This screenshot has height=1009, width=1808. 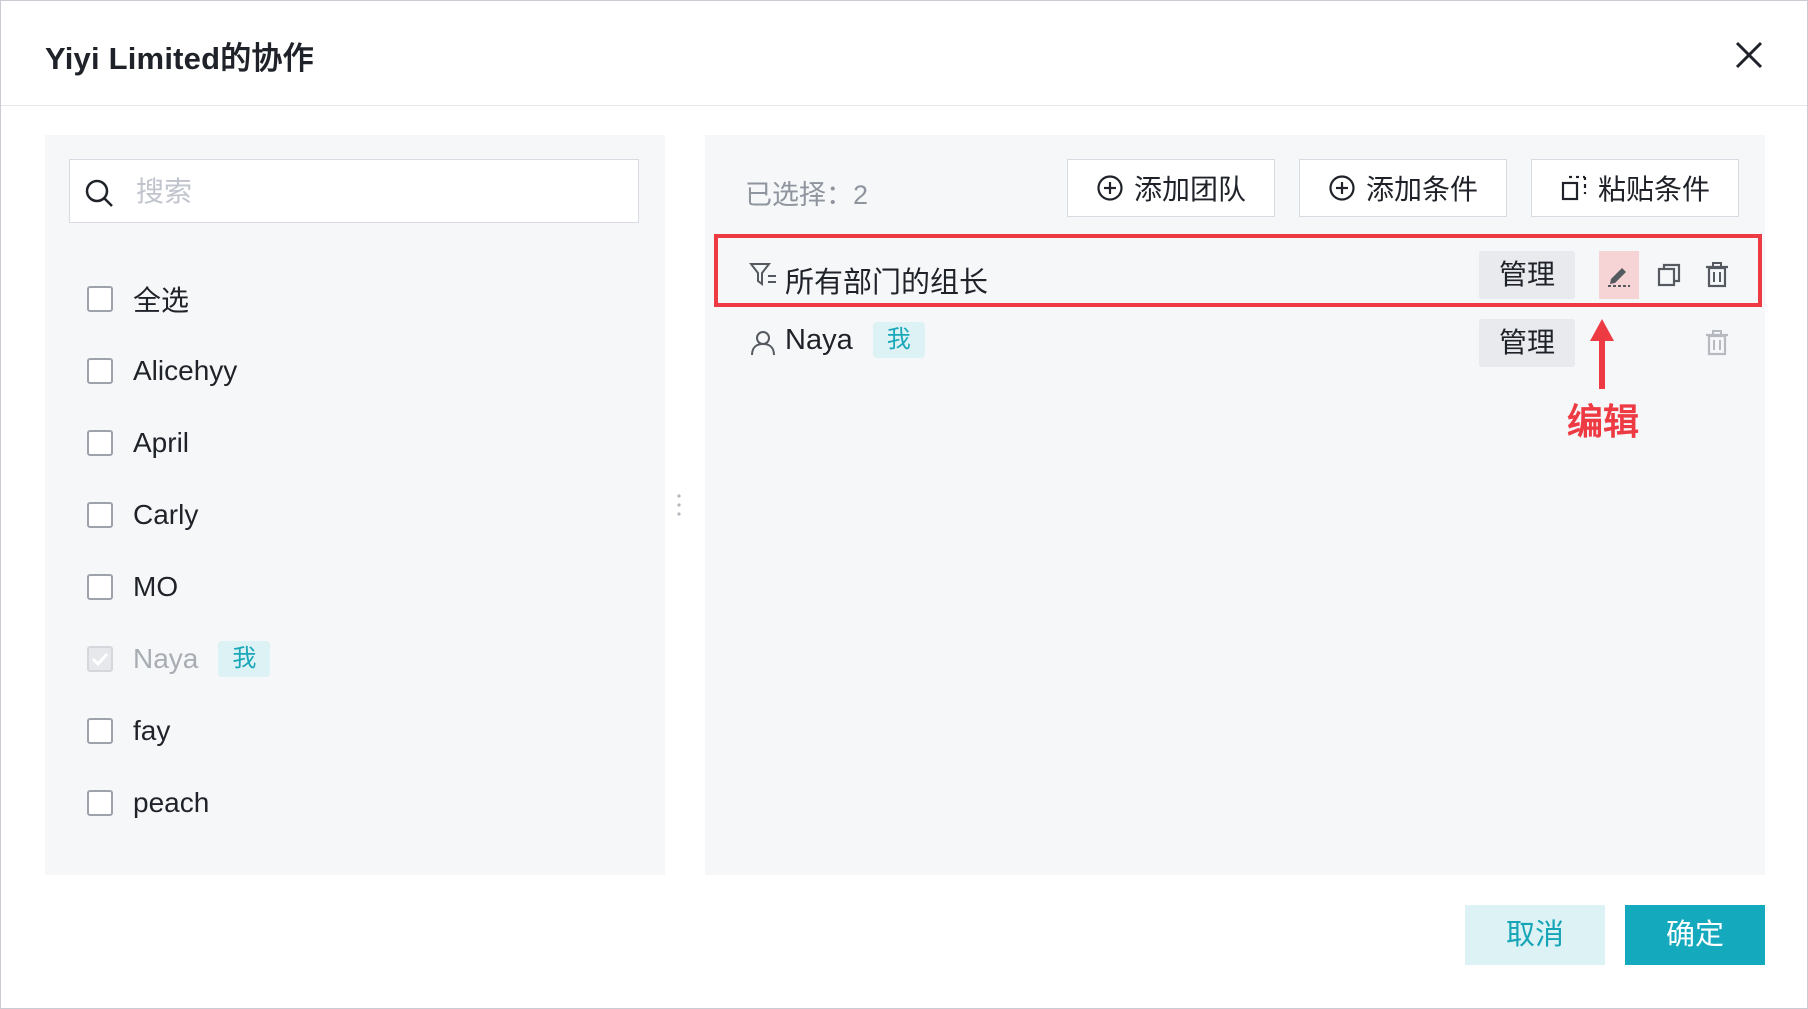 I want to click on member-label: Carly, so click(x=166, y=514).